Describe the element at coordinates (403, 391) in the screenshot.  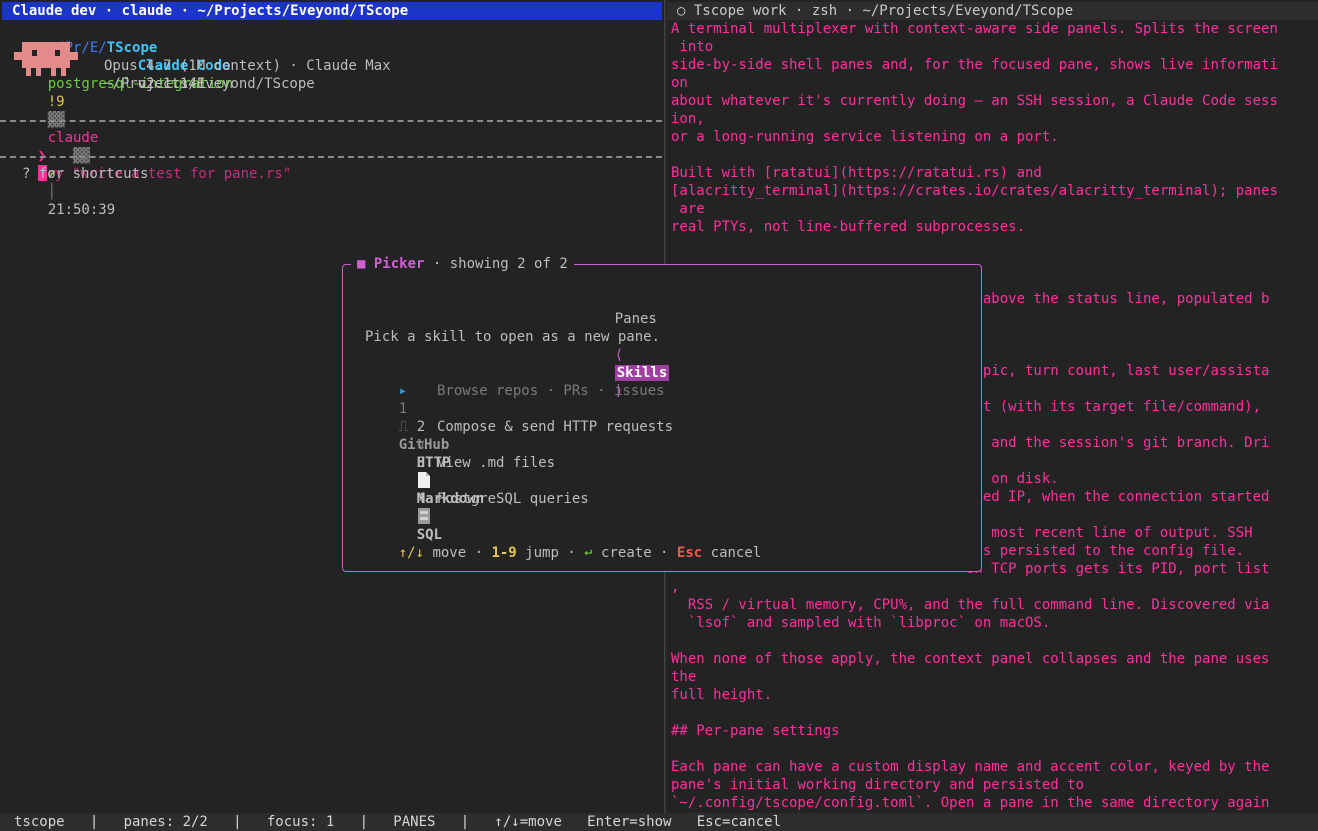
I see `selection-pointer-icon: ▸` at that location.